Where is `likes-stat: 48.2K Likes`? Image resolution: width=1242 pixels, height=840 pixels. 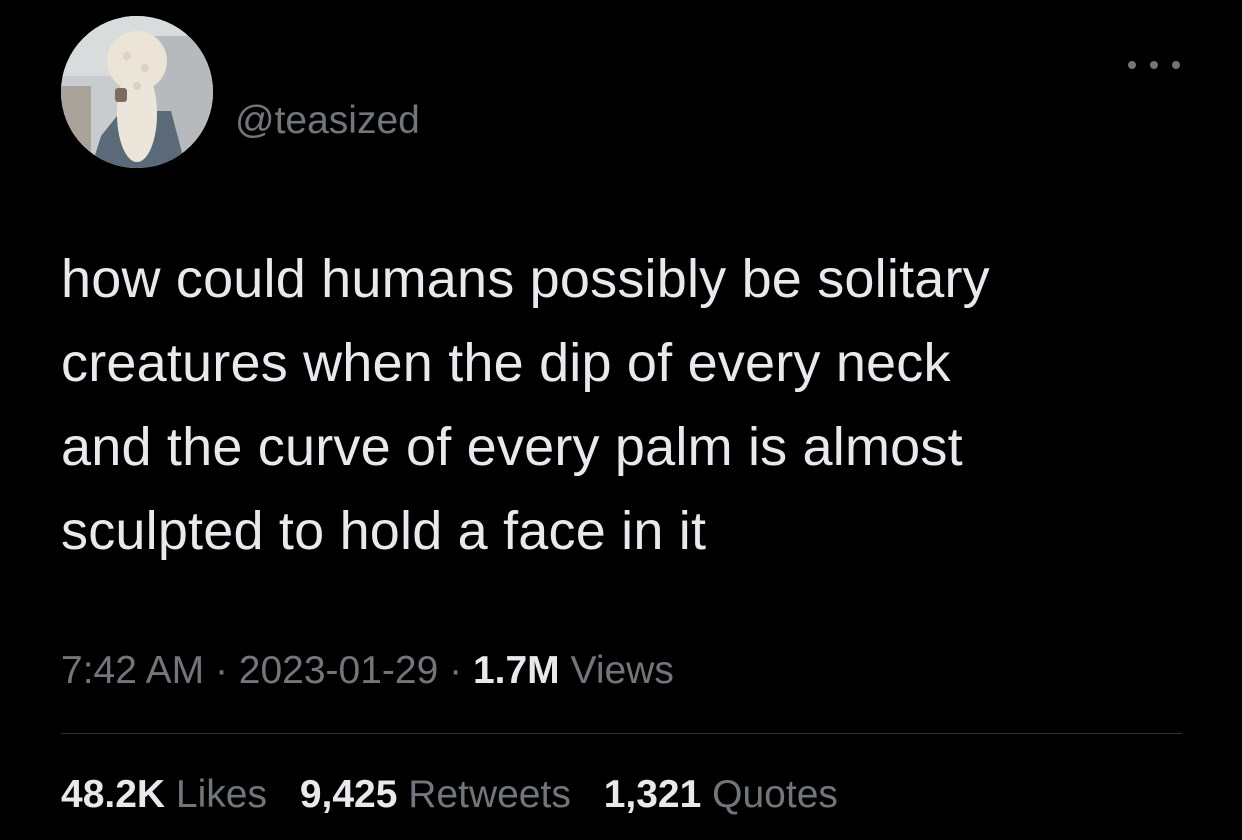 likes-stat: 48.2K Likes is located at coordinates (164, 795).